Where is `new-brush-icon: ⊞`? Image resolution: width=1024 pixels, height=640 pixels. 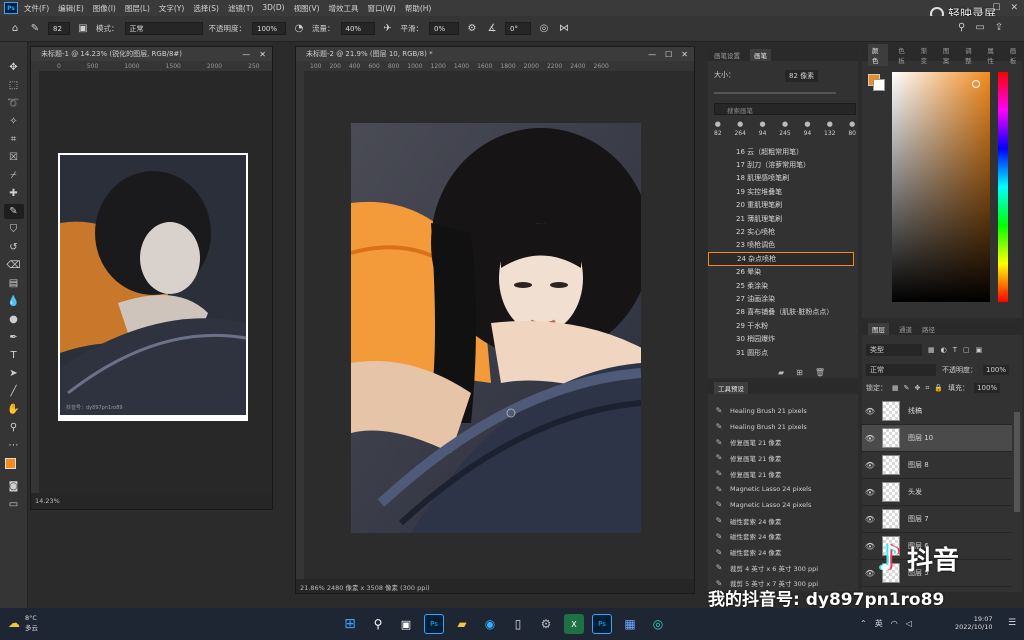
new-brush-icon: ⊞ is located at coordinates (799, 372).